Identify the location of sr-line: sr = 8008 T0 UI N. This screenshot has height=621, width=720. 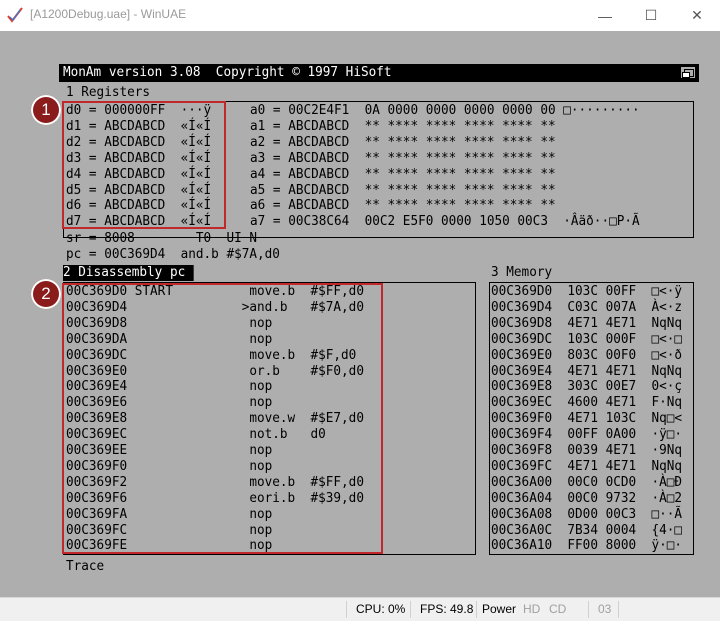
(162, 238).